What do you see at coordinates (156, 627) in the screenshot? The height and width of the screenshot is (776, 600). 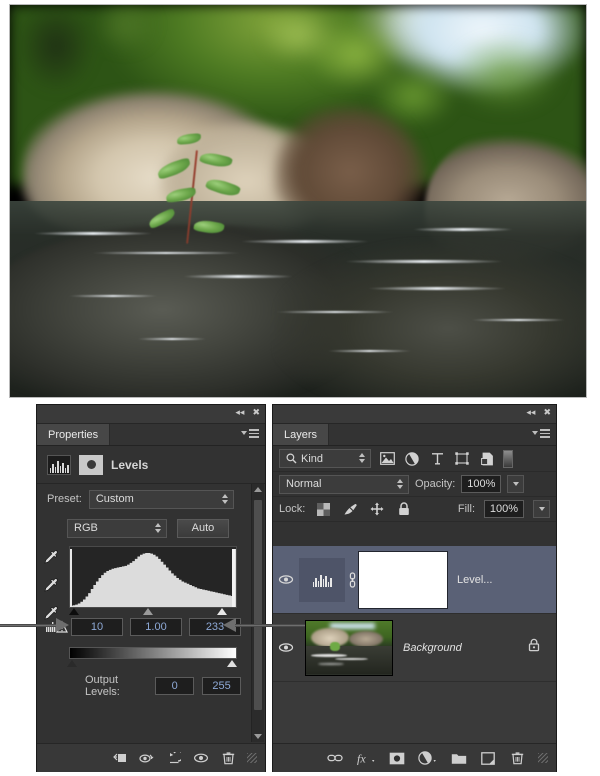 I see `input-gamma-field: 1.00` at bounding box center [156, 627].